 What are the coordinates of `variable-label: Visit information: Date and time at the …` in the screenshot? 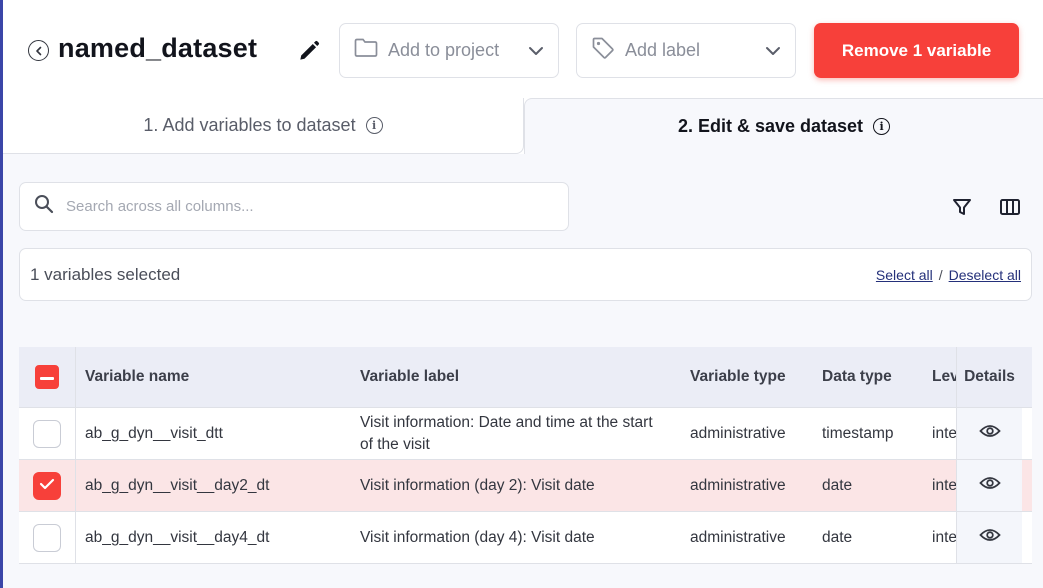 It's located at (506, 433).